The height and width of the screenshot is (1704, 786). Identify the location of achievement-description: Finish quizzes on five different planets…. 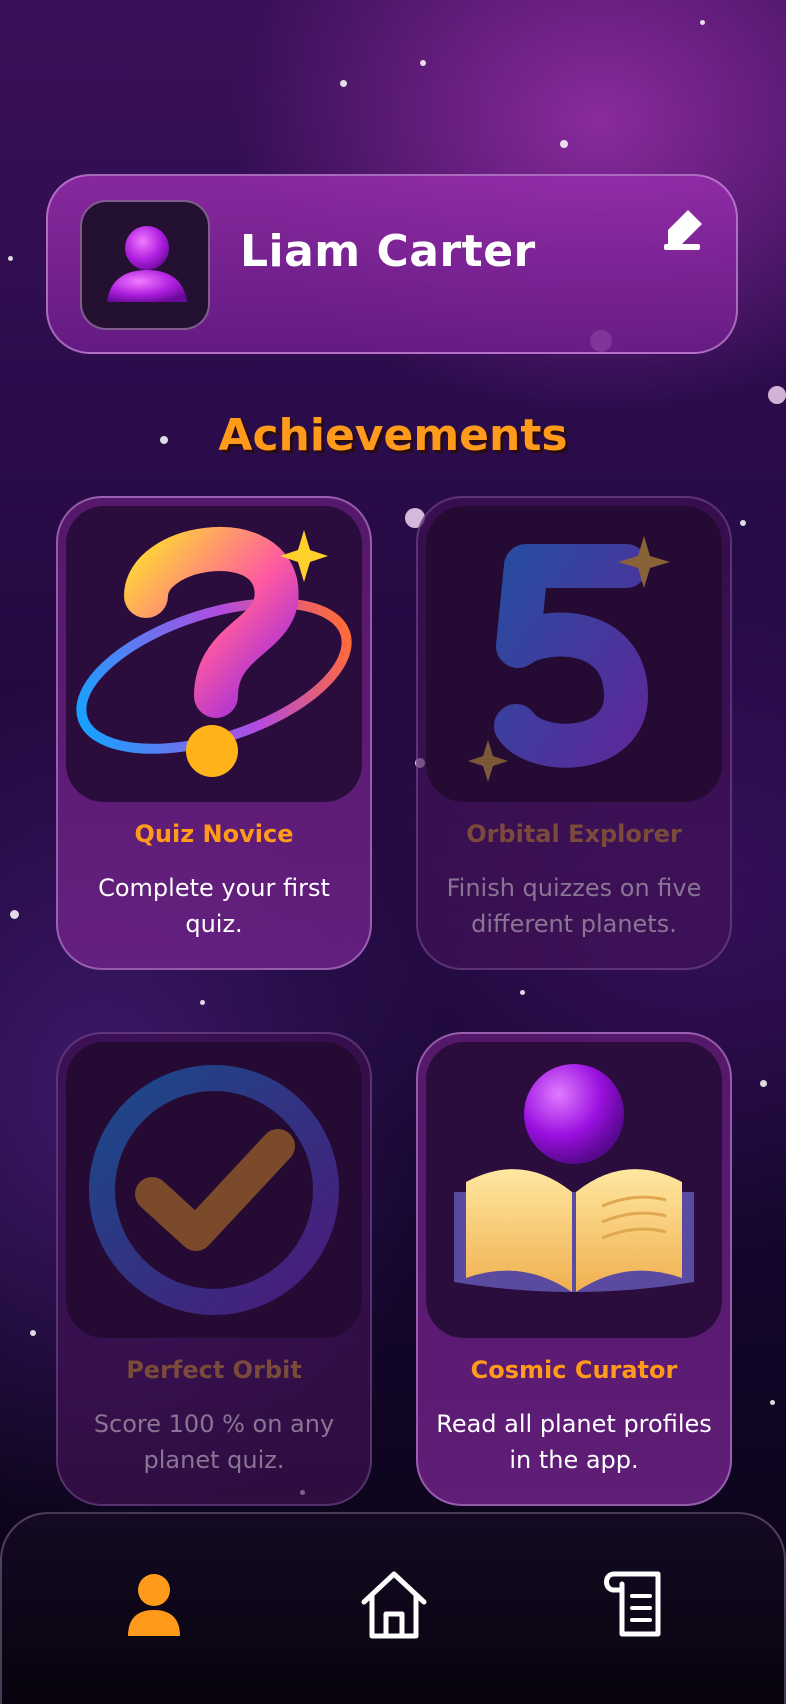
(574, 906).